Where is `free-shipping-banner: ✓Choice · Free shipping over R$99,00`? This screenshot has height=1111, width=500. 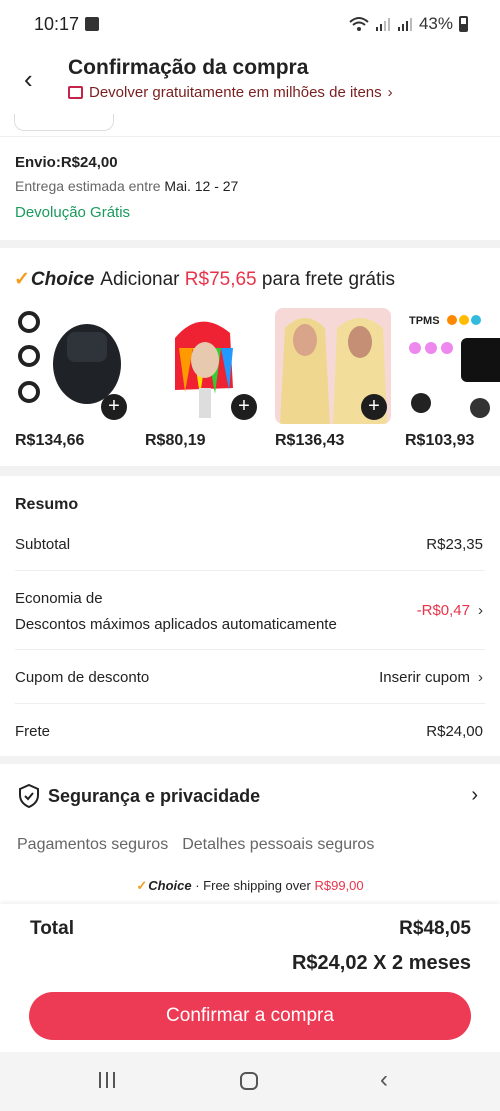 free-shipping-banner: ✓Choice · Free shipping over R$99,00 is located at coordinates (250, 886).